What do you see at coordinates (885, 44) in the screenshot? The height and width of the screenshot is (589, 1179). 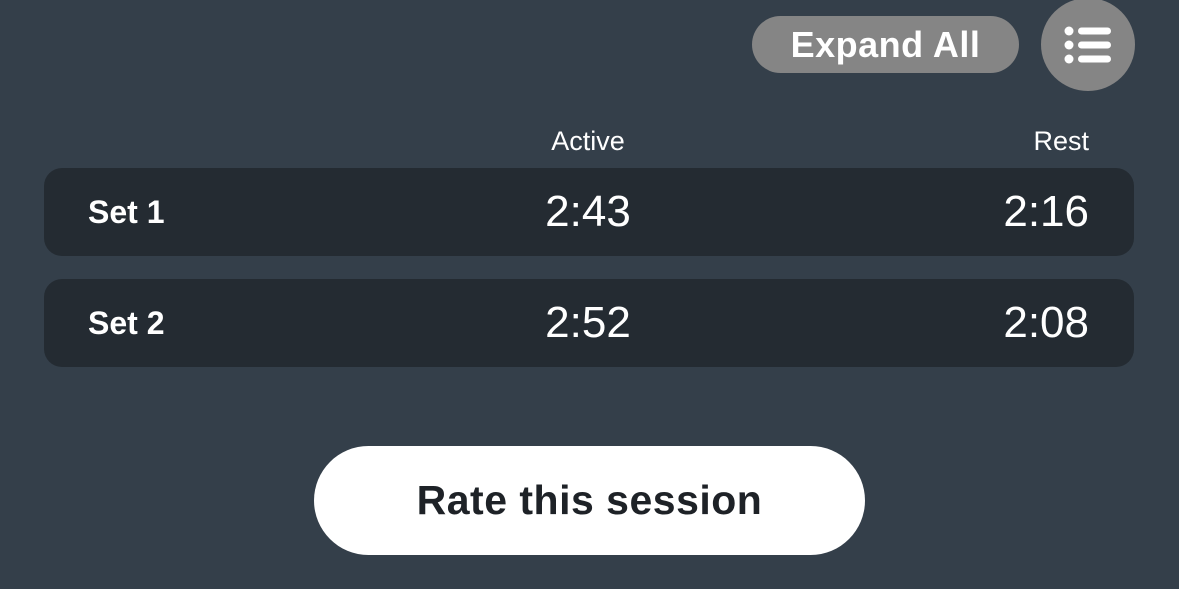 I see `expand-all-button: Expand All` at bounding box center [885, 44].